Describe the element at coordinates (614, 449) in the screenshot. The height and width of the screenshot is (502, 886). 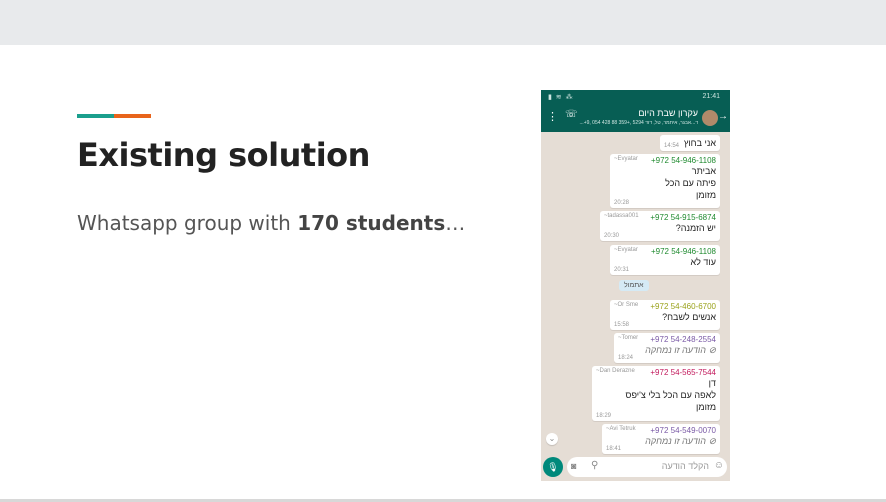
I see `message-time: 18:41` at that location.